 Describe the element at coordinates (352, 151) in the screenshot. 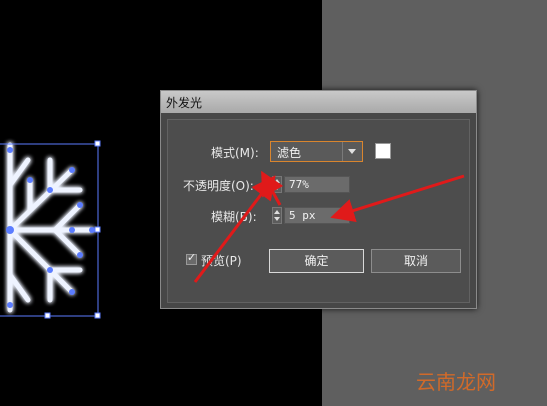

I see `chevron-down-icon` at that location.